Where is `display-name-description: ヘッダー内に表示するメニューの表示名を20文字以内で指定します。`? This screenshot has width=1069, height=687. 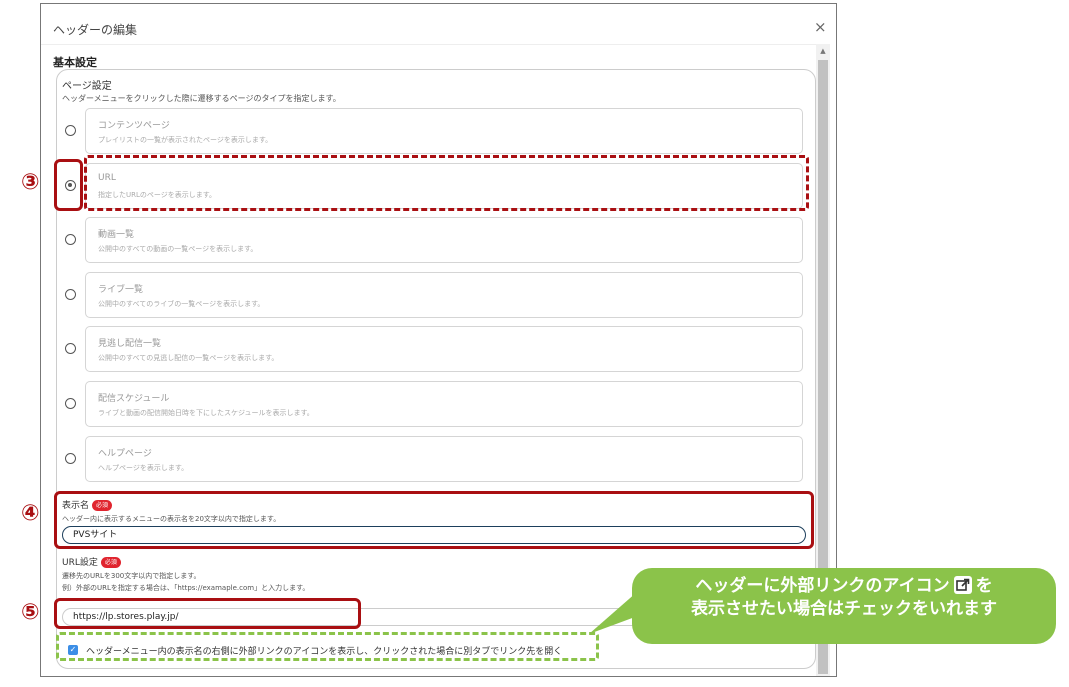
display-name-description: ヘッダー内に表示するメニューの表示名を20文字以内で指定します。 is located at coordinates (171, 519).